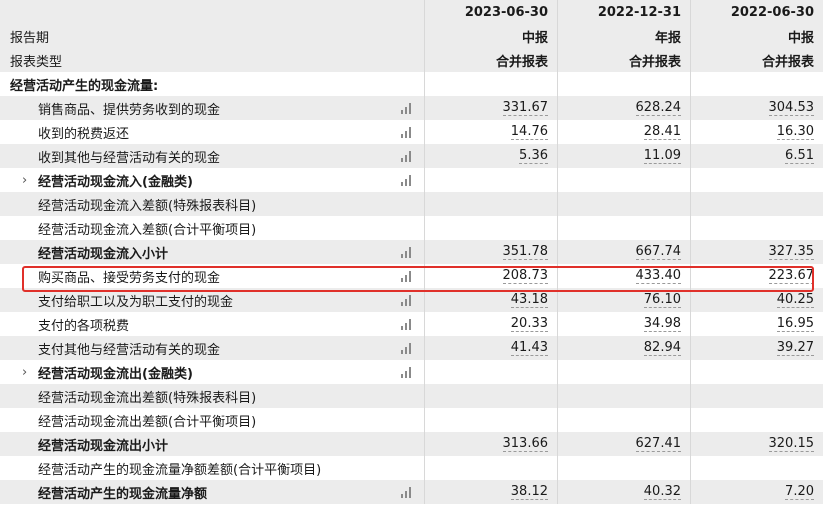 This screenshot has width=823, height=514. I want to click on table-row: 经营活动现金流入差额(合计平衡项目), so click(411, 228).